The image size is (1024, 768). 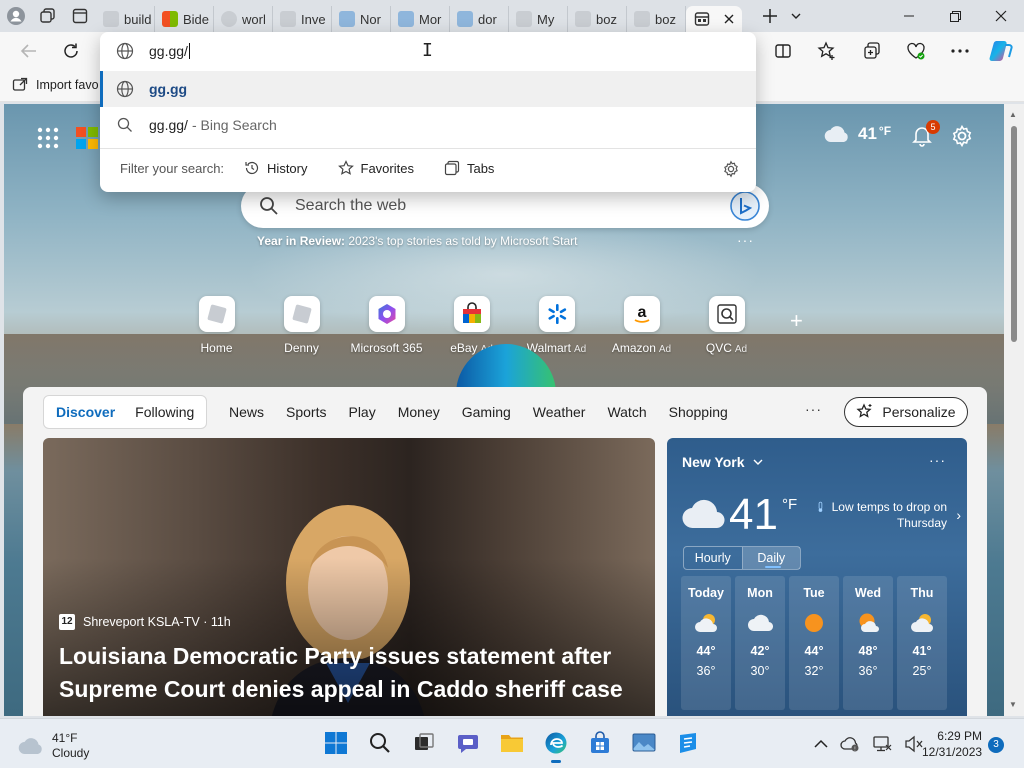 What do you see at coordinates (428, 89) in the screenshot?
I see `suggestion-site: gg.gg` at bounding box center [428, 89].